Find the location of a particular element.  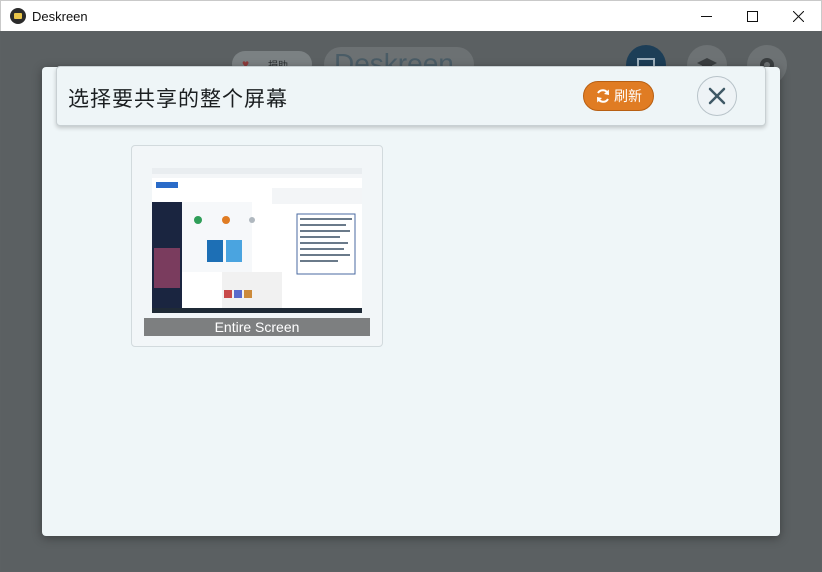

screen-source-card: Entire Screen is located at coordinates (257, 246).